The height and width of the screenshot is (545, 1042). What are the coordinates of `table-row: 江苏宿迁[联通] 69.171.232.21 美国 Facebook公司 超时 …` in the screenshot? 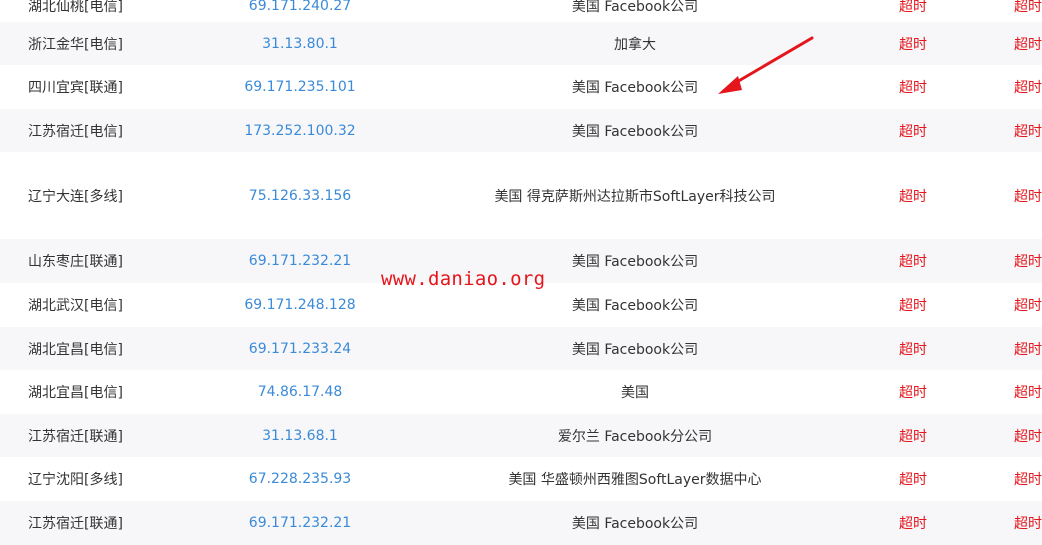 It's located at (521, 523).